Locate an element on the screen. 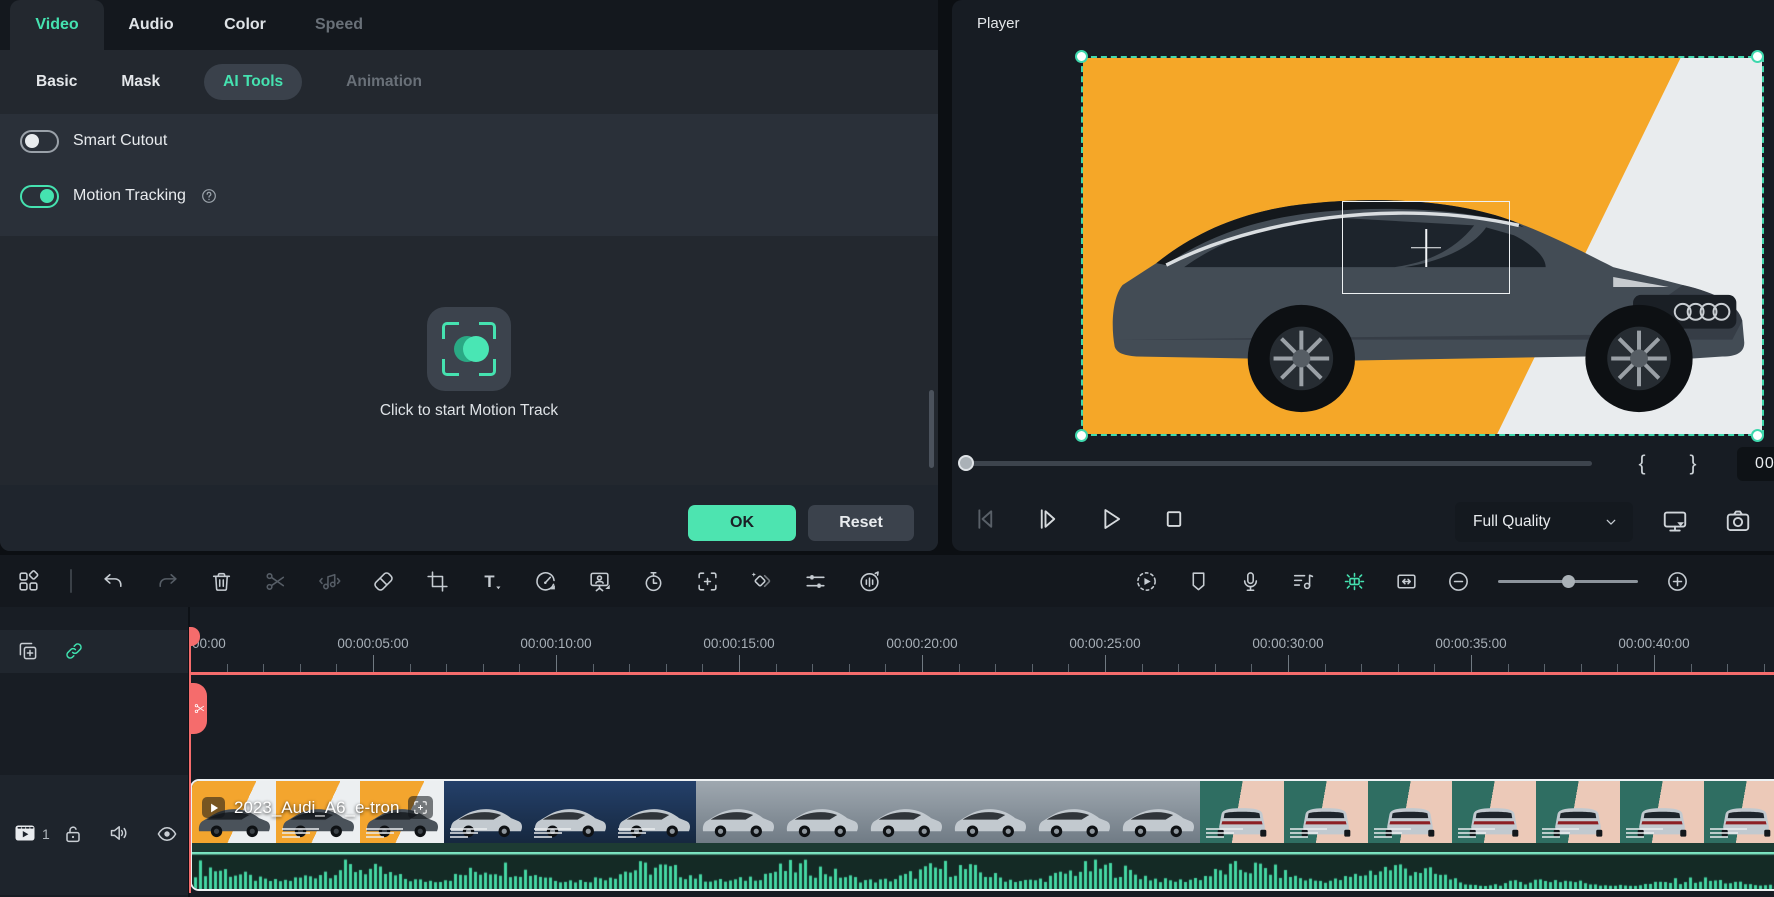  tab-audio: Audio is located at coordinates (151, 25).